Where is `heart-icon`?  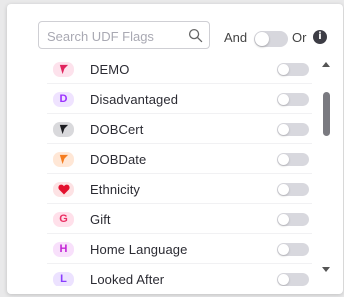 heart-icon is located at coordinates (63, 189).